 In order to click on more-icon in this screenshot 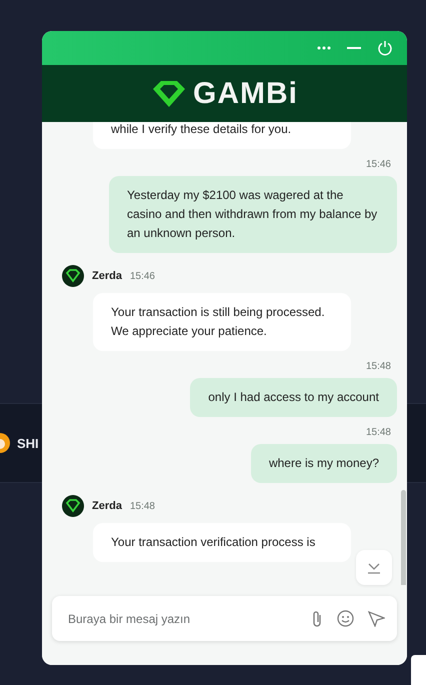, I will do `click(324, 48)`.